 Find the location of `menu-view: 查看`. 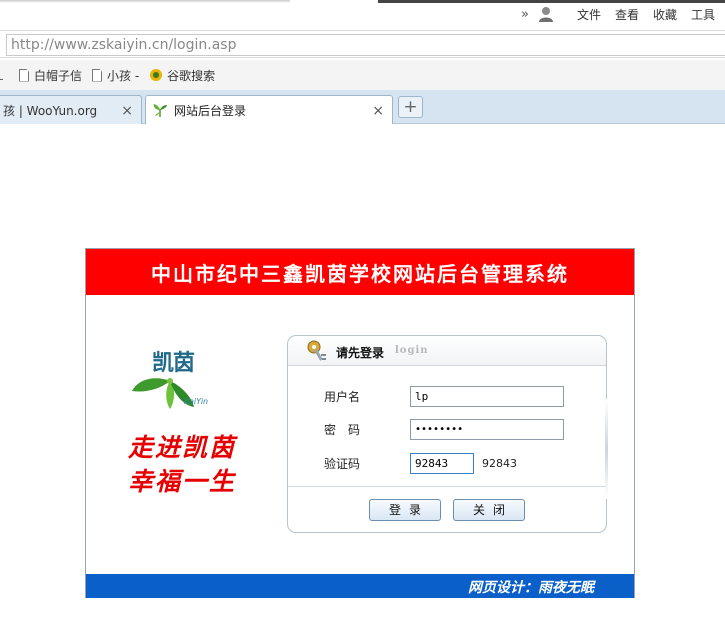

menu-view: 查看 is located at coordinates (627, 14).